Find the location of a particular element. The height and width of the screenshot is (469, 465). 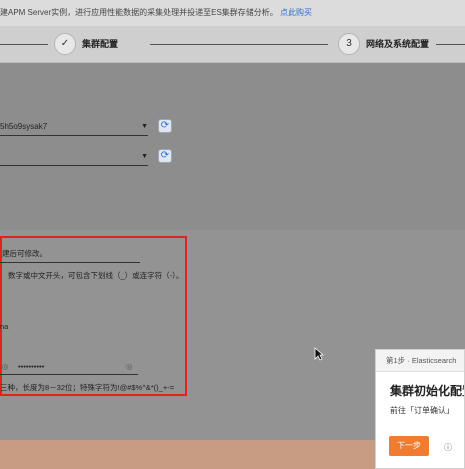

guide-description: 前往「订单确认」 is located at coordinates (422, 410).